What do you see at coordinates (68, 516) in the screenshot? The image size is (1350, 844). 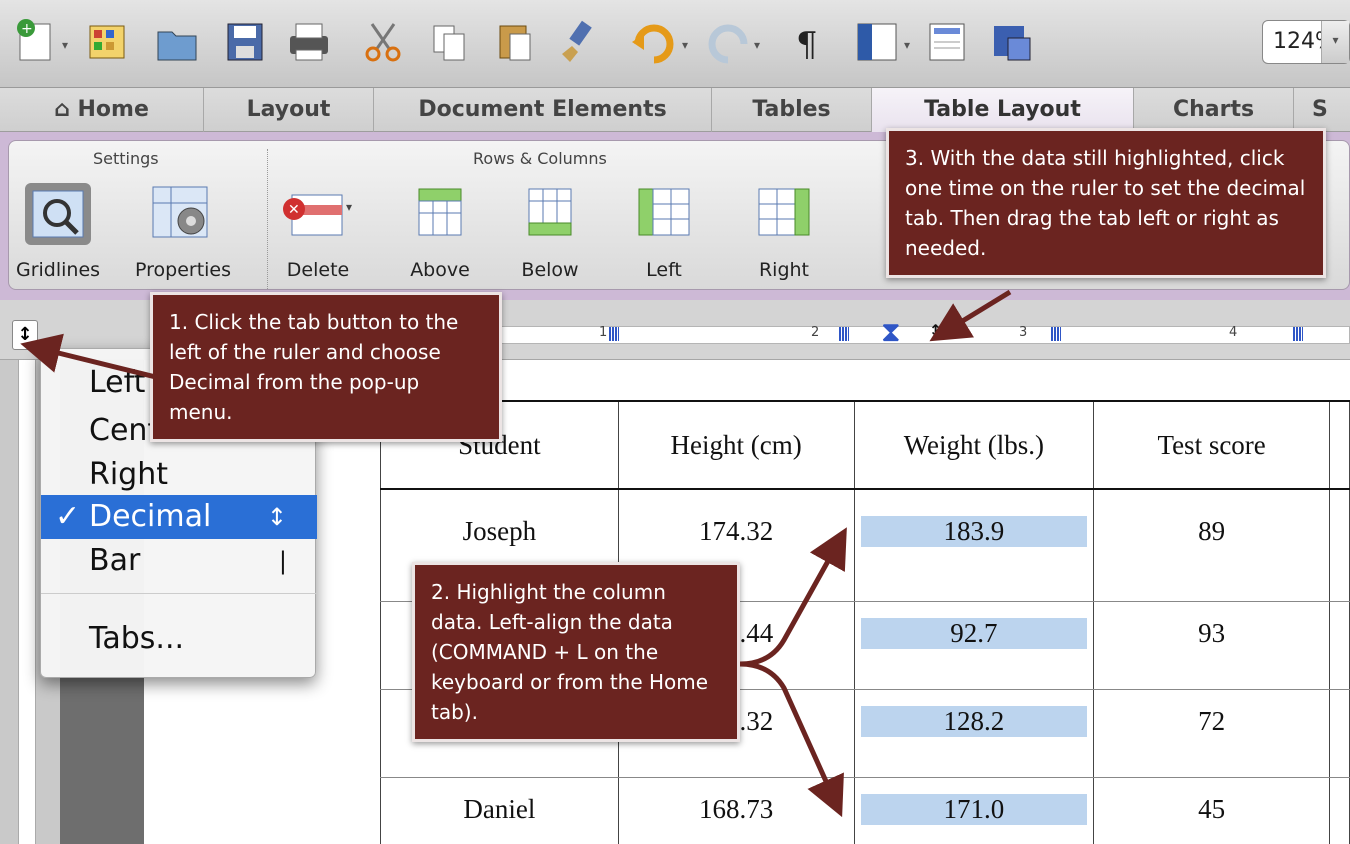 I see `checkmark-icon: ✓` at bounding box center [68, 516].